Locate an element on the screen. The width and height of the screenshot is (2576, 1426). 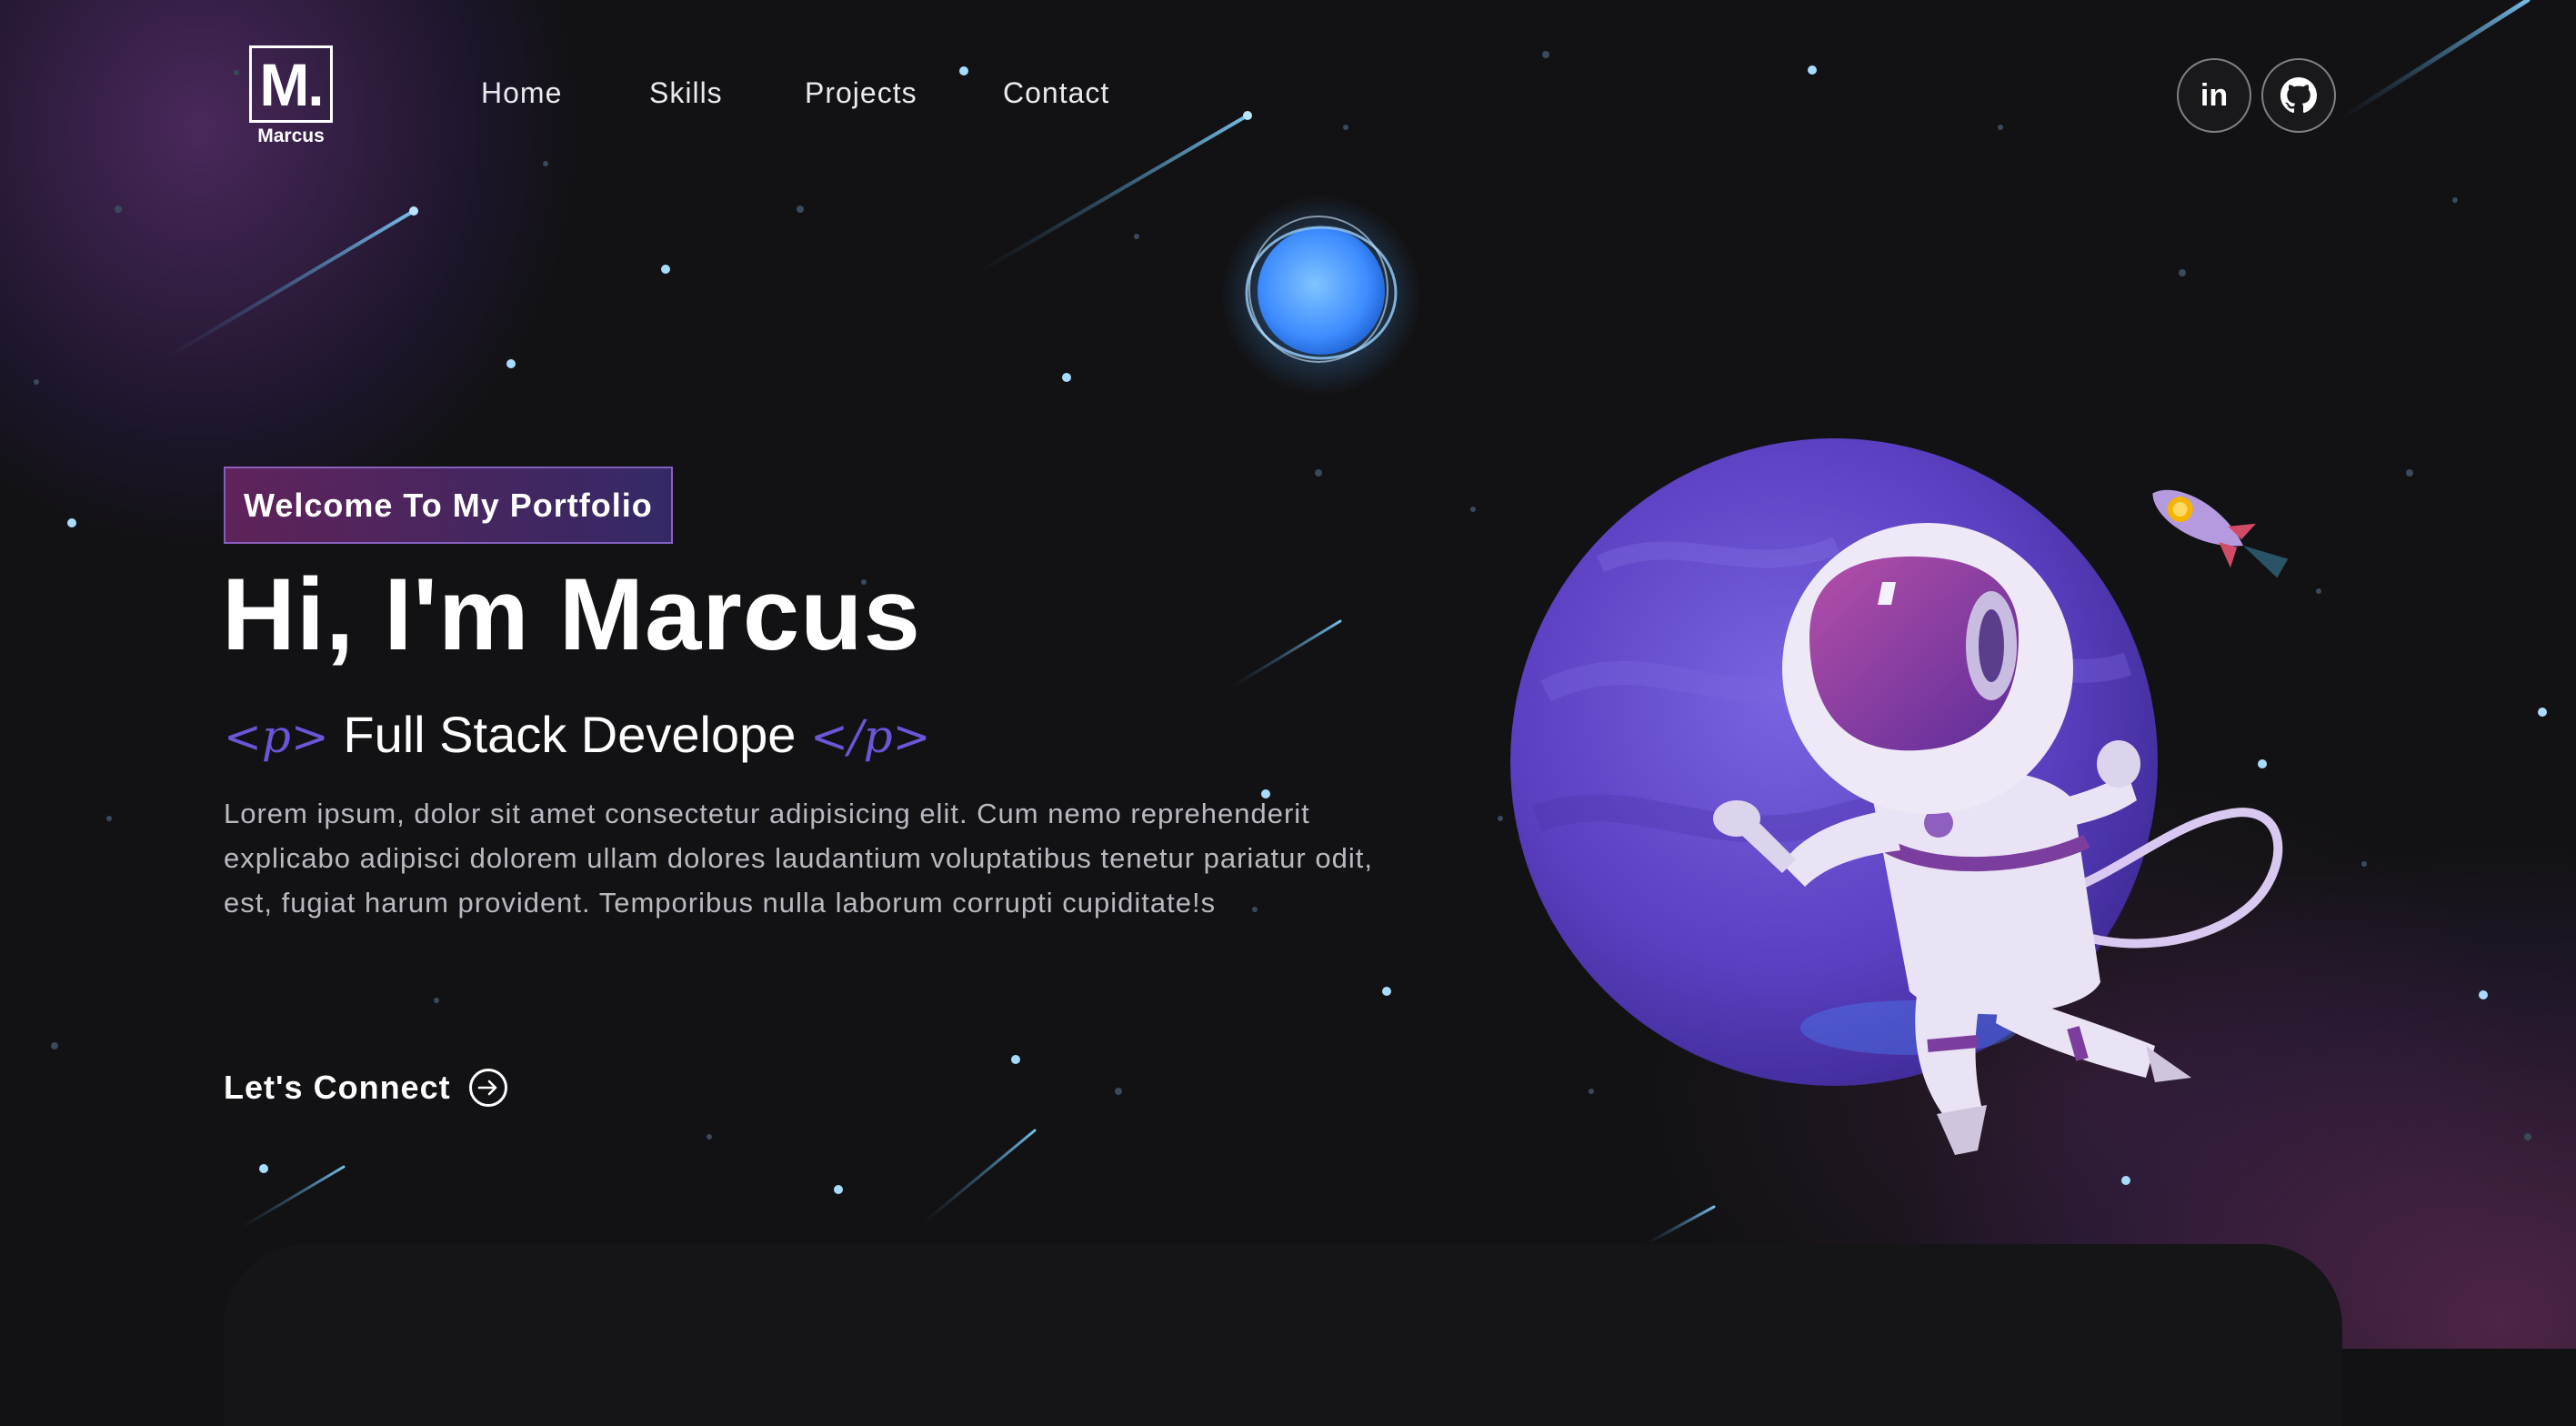
github-icon is located at coordinates (2298, 96).